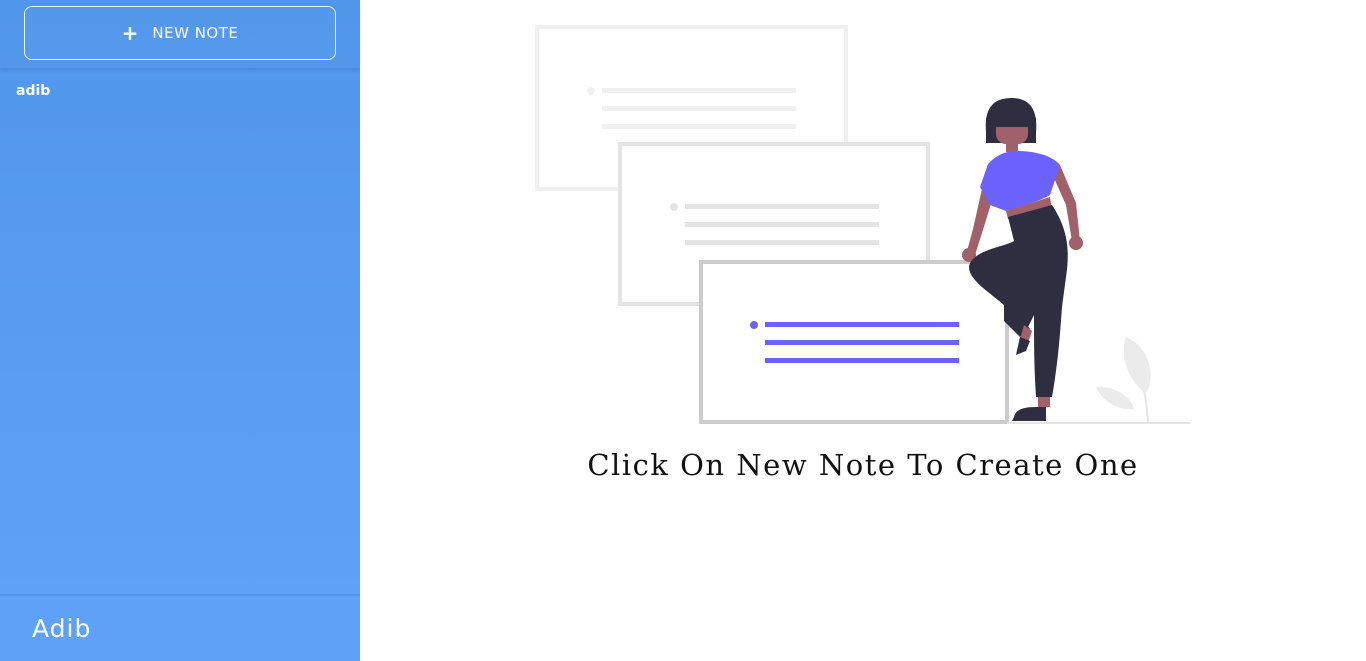  I want to click on new-note-label: NEW NOTE, so click(195, 33).